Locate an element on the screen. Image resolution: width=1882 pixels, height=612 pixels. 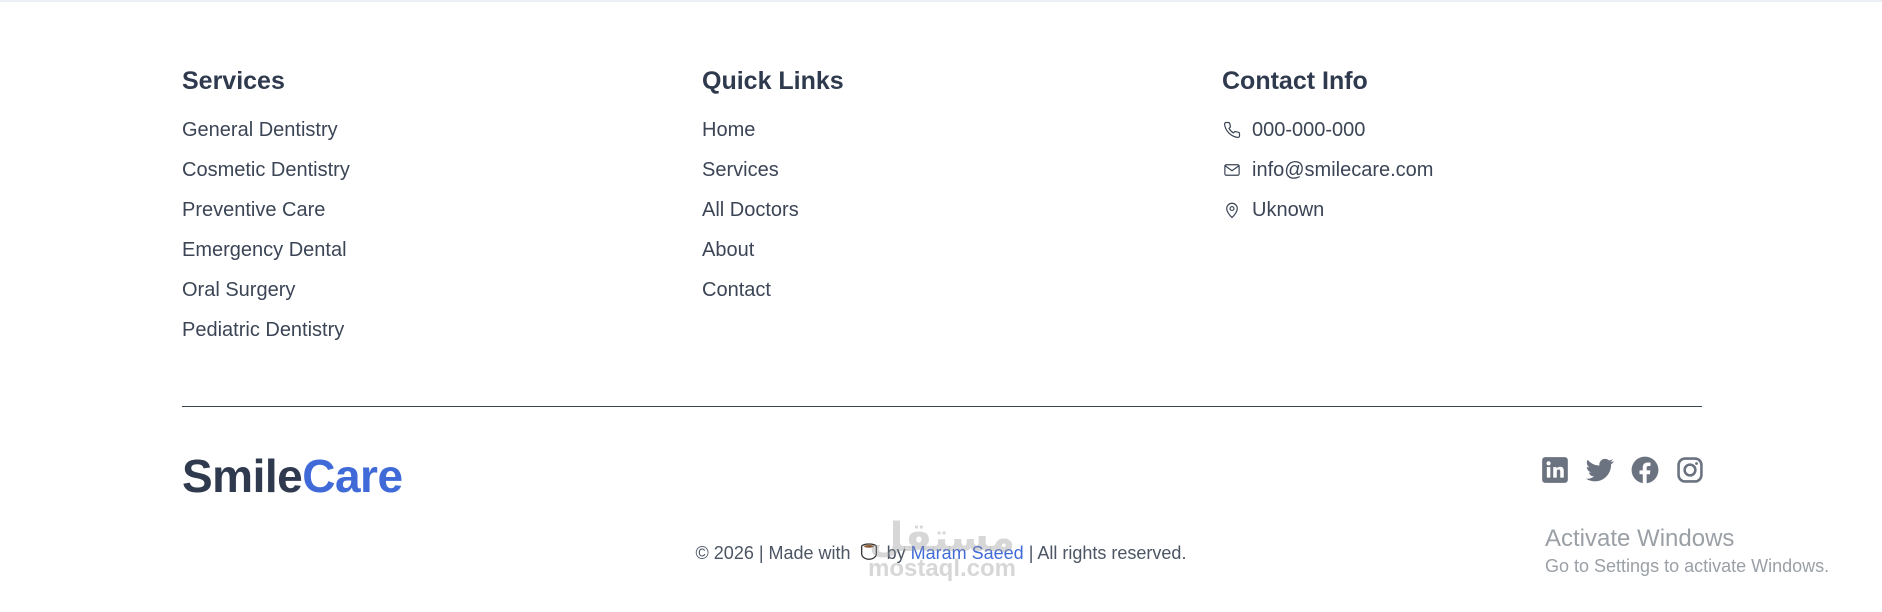
services-link-emergency-dental: Emergency Dental is located at coordinates (264, 250).